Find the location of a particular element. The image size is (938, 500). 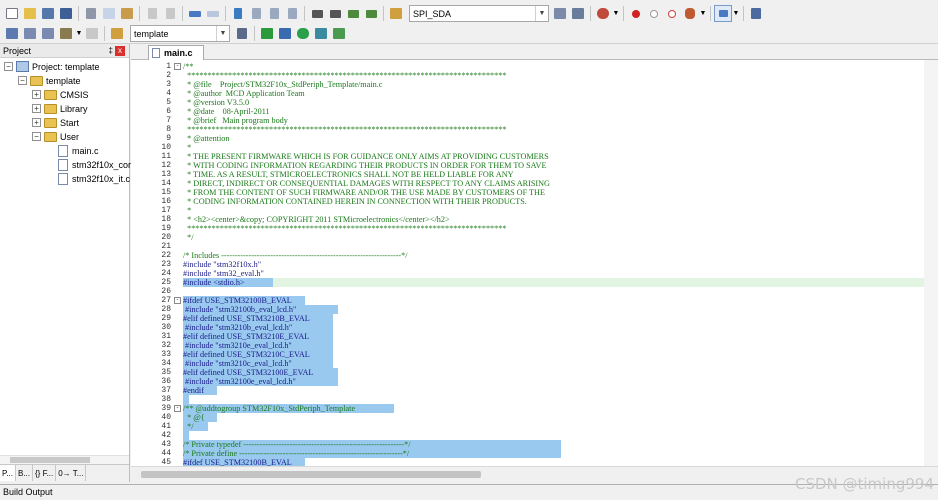

tree-node-group: + CMSIS is located at coordinates (60, 94).